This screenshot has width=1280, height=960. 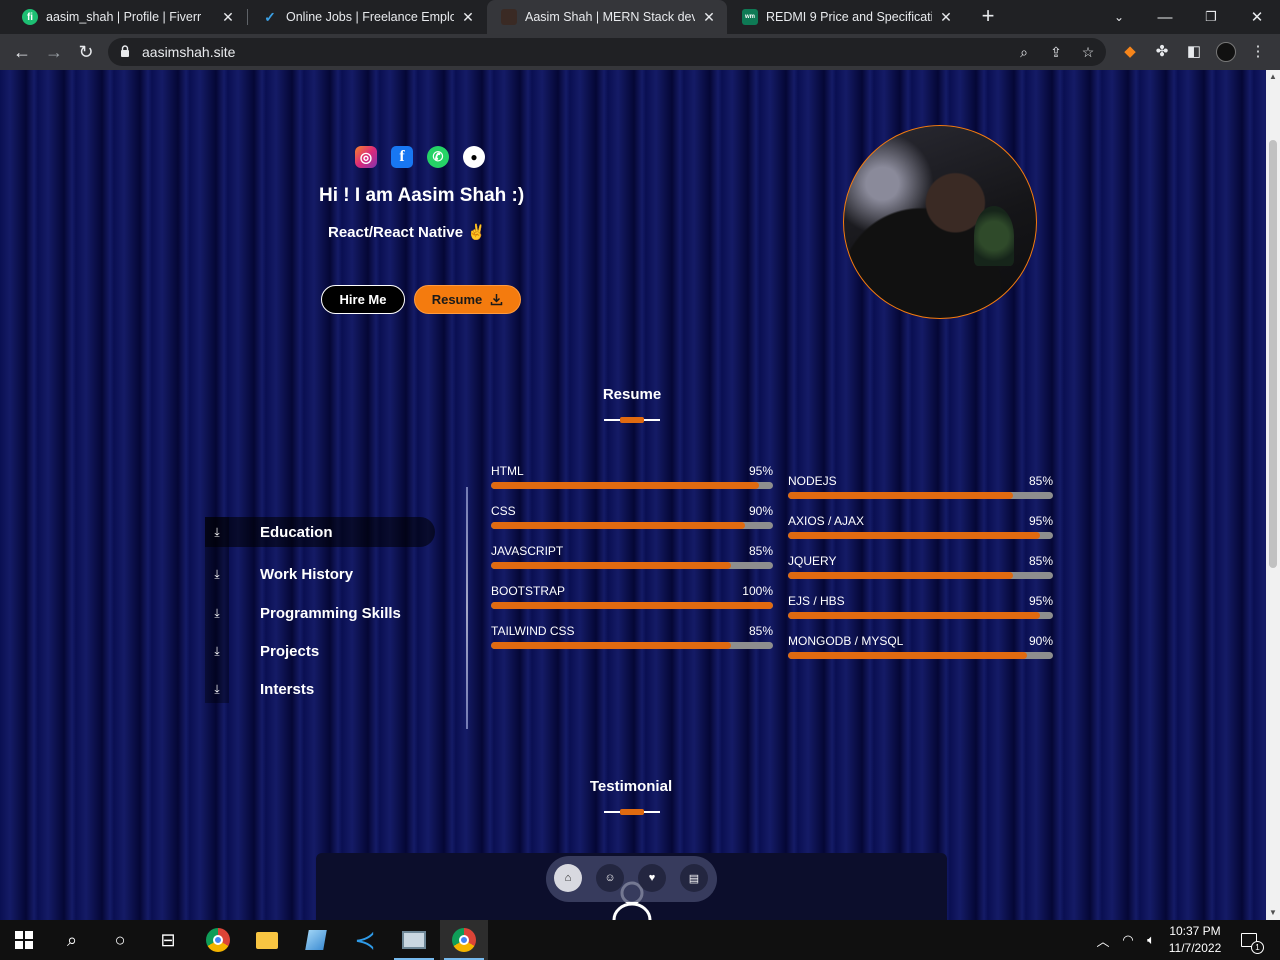 What do you see at coordinates (1211, 17) in the screenshot?
I see `restore-button: ❐` at bounding box center [1211, 17].